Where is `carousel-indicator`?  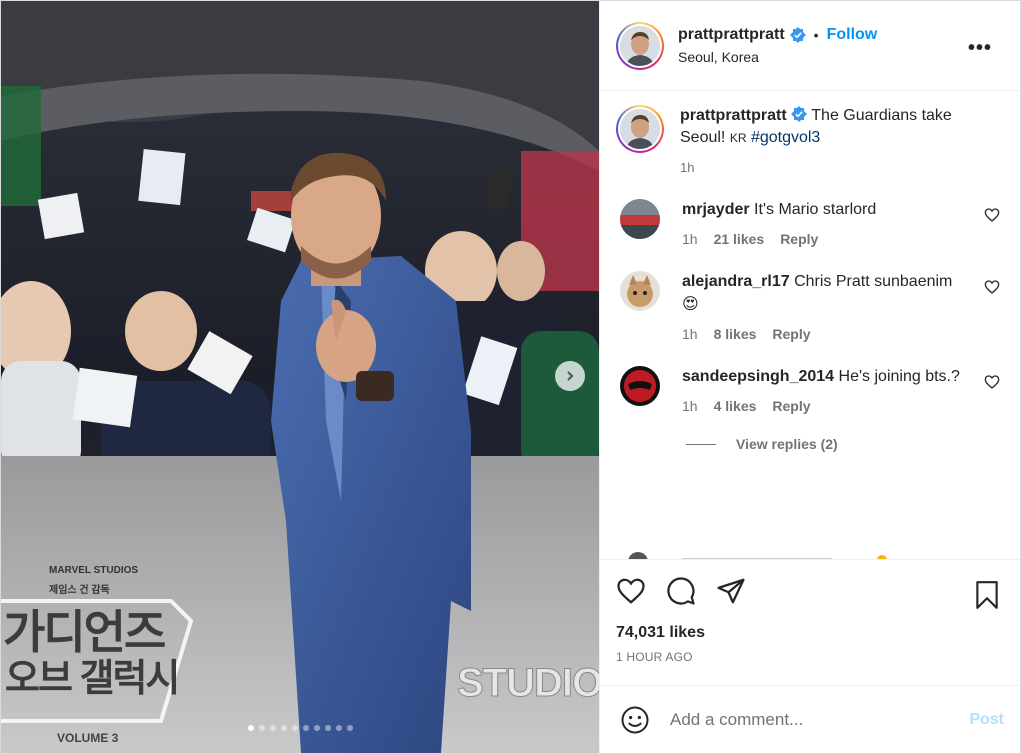 carousel-indicator is located at coordinates (300, 728).